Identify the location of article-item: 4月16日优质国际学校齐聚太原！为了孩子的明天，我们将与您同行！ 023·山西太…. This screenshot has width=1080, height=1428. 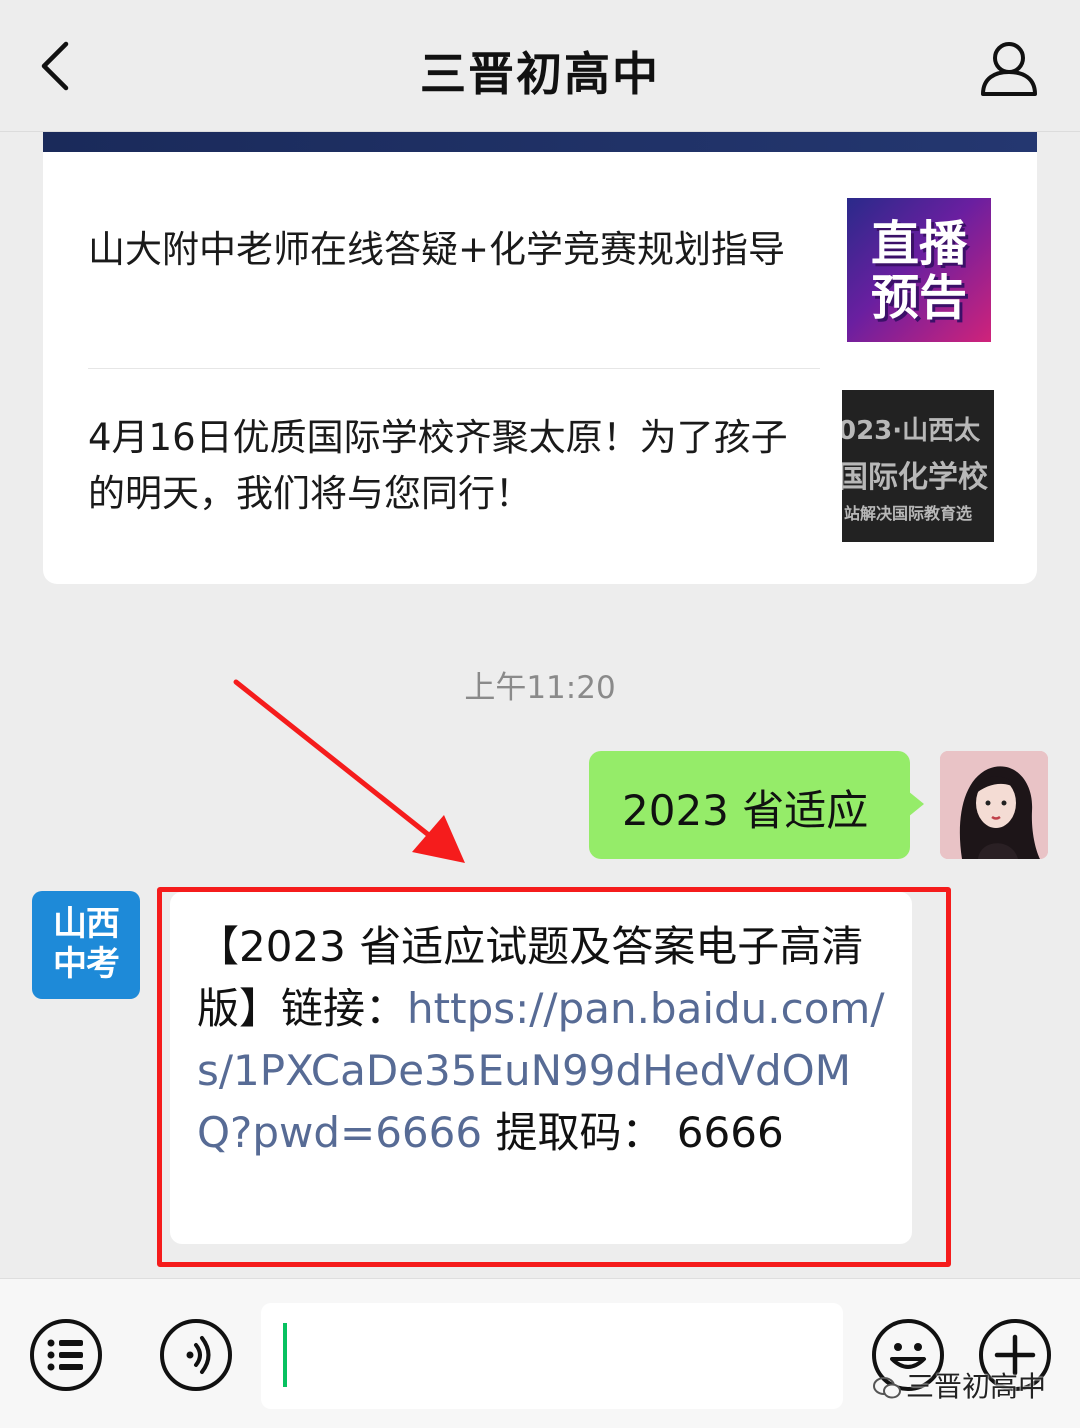
(541, 480).